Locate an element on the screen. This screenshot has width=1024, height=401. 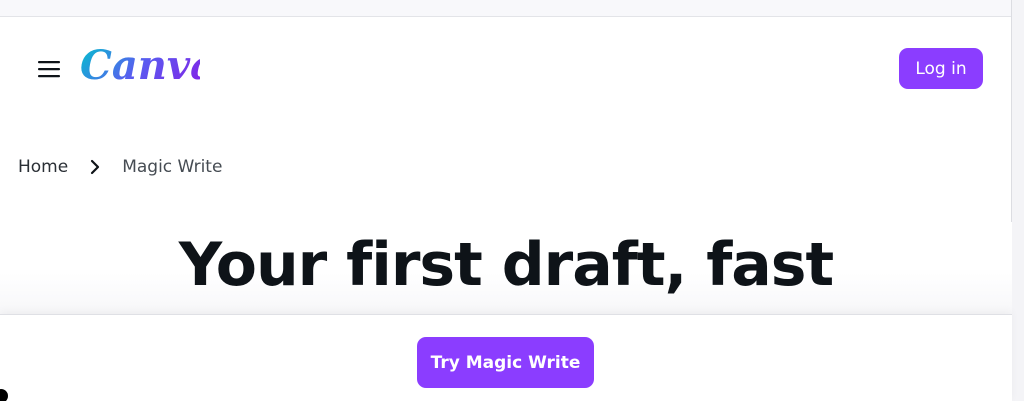
try-magic-write-button: Try Magic Write is located at coordinates (505, 362).